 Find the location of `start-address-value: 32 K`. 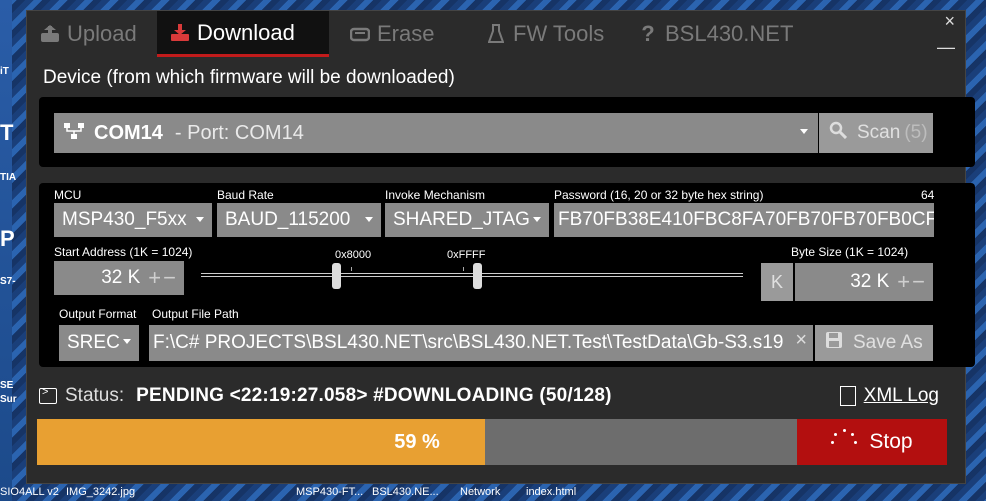

start-address-value: 32 K is located at coordinates (121, 277).